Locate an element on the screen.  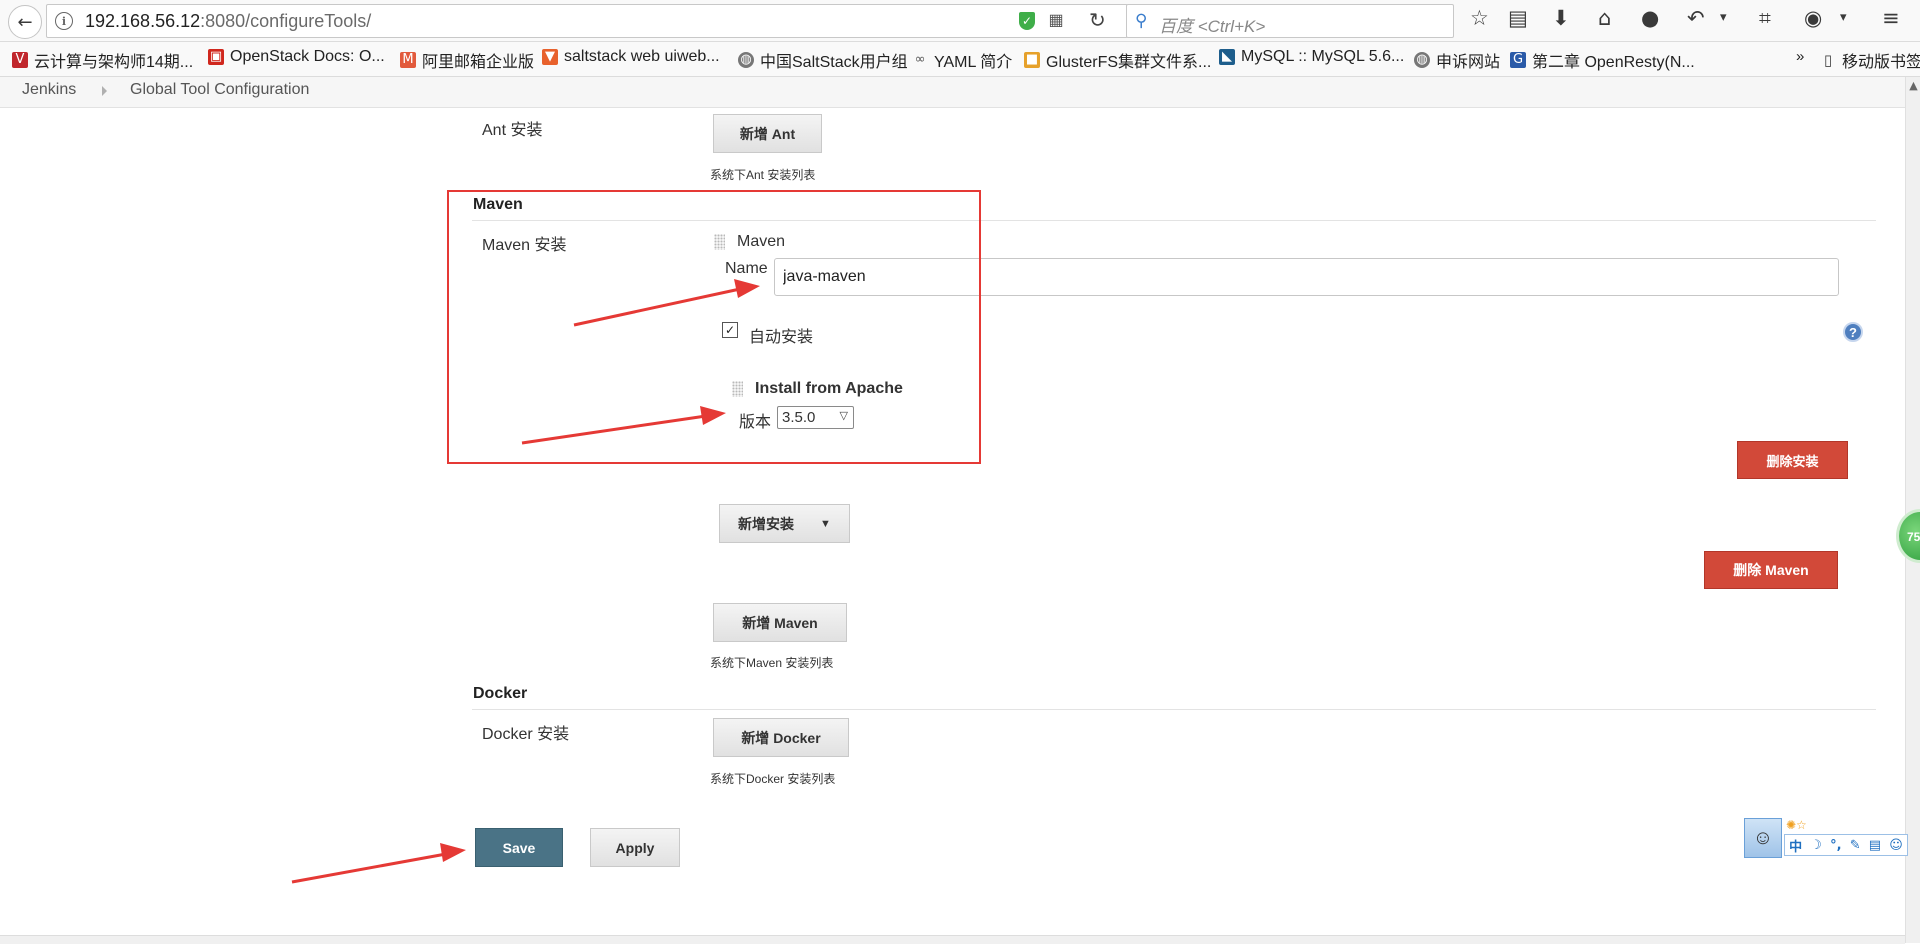
punctuation-icon: °, is located at coordinates (1835, 845).